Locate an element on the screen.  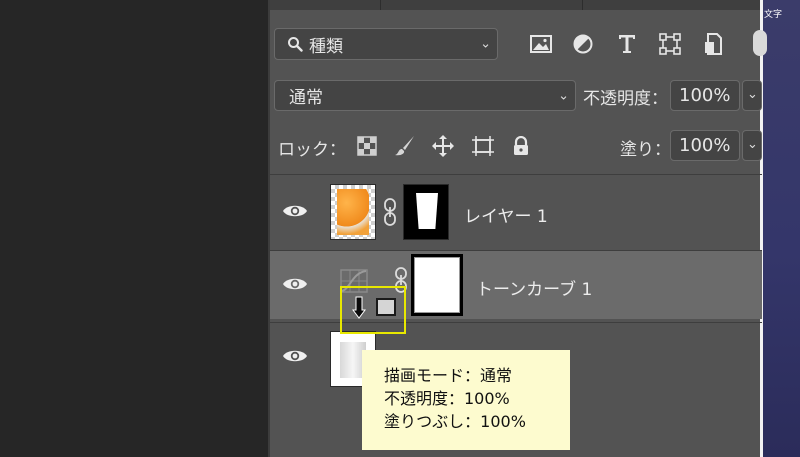
layer-name: レイヤー 1 is located at coordinates (506, 214).